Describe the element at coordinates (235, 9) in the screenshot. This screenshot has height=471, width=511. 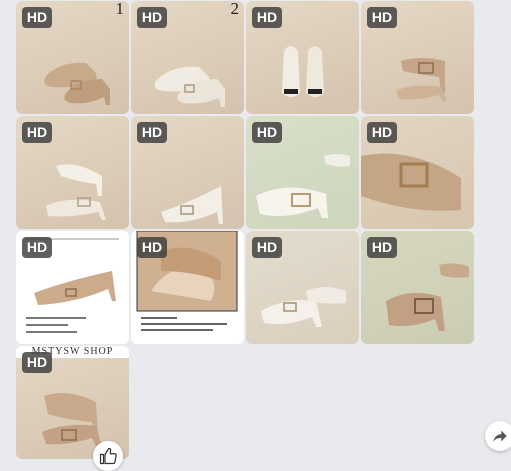
I see `image-number: 2` at that location.